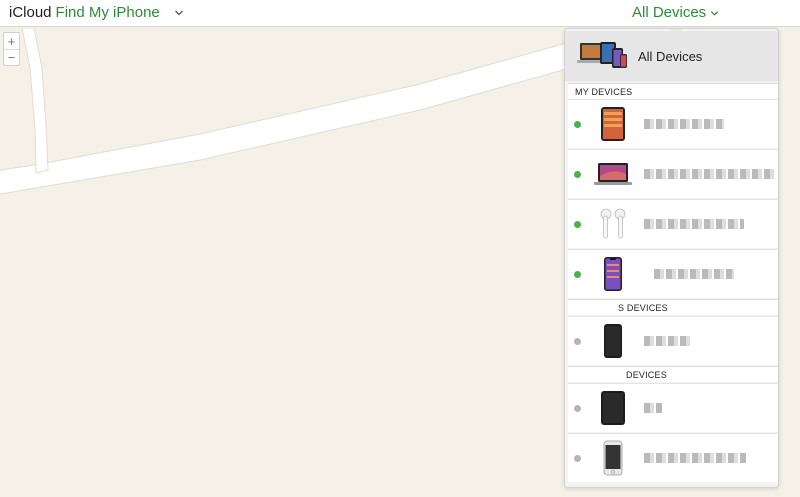 The image size is (800, 497). Describe the element at coordinates (30, 12) in the screenshot. I see `icloud-label: iCloud` at that location.